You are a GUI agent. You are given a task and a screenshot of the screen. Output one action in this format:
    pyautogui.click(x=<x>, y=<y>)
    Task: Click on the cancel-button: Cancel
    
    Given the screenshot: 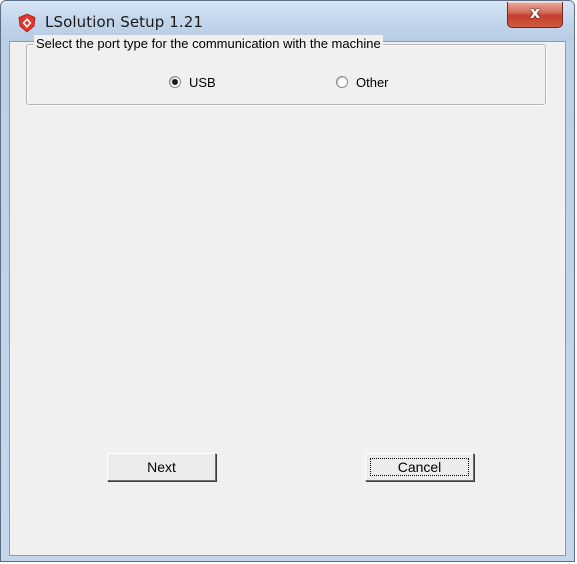 What is the action you would take?
    pyautogui.click(x=419, y=467)
    